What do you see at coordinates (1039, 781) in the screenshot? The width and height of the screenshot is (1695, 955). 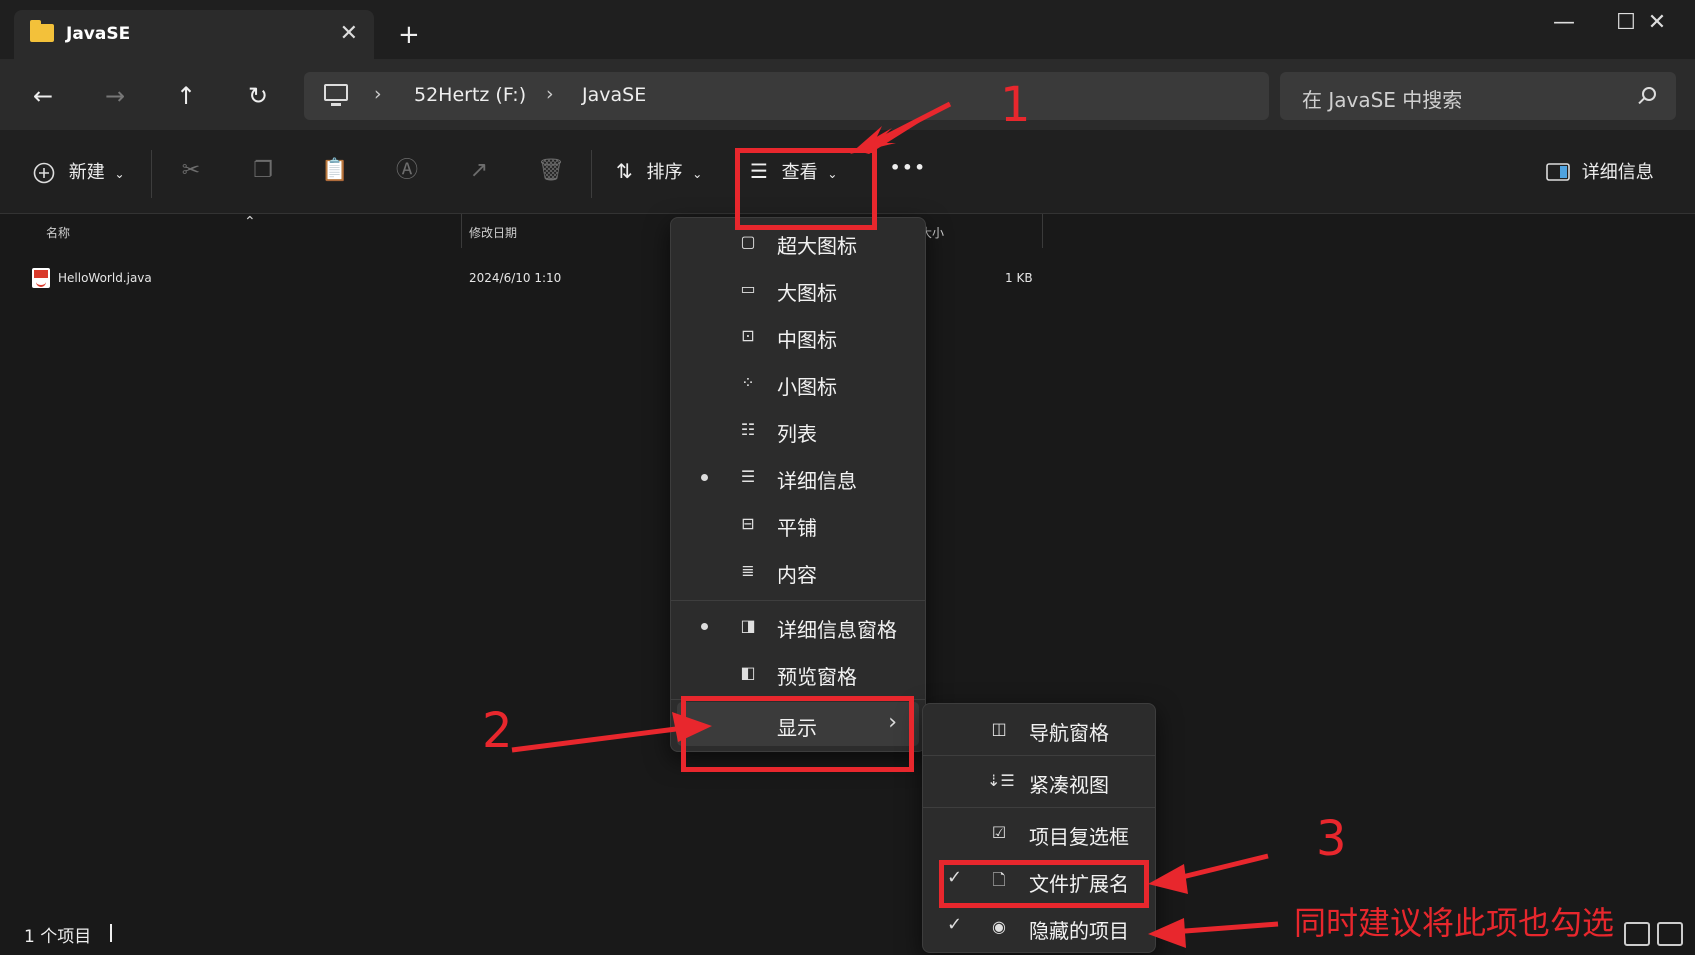 I see `submenu-item-compact-view: ⇣☰ 紧凑视图` at bounding box center [1039, 781].